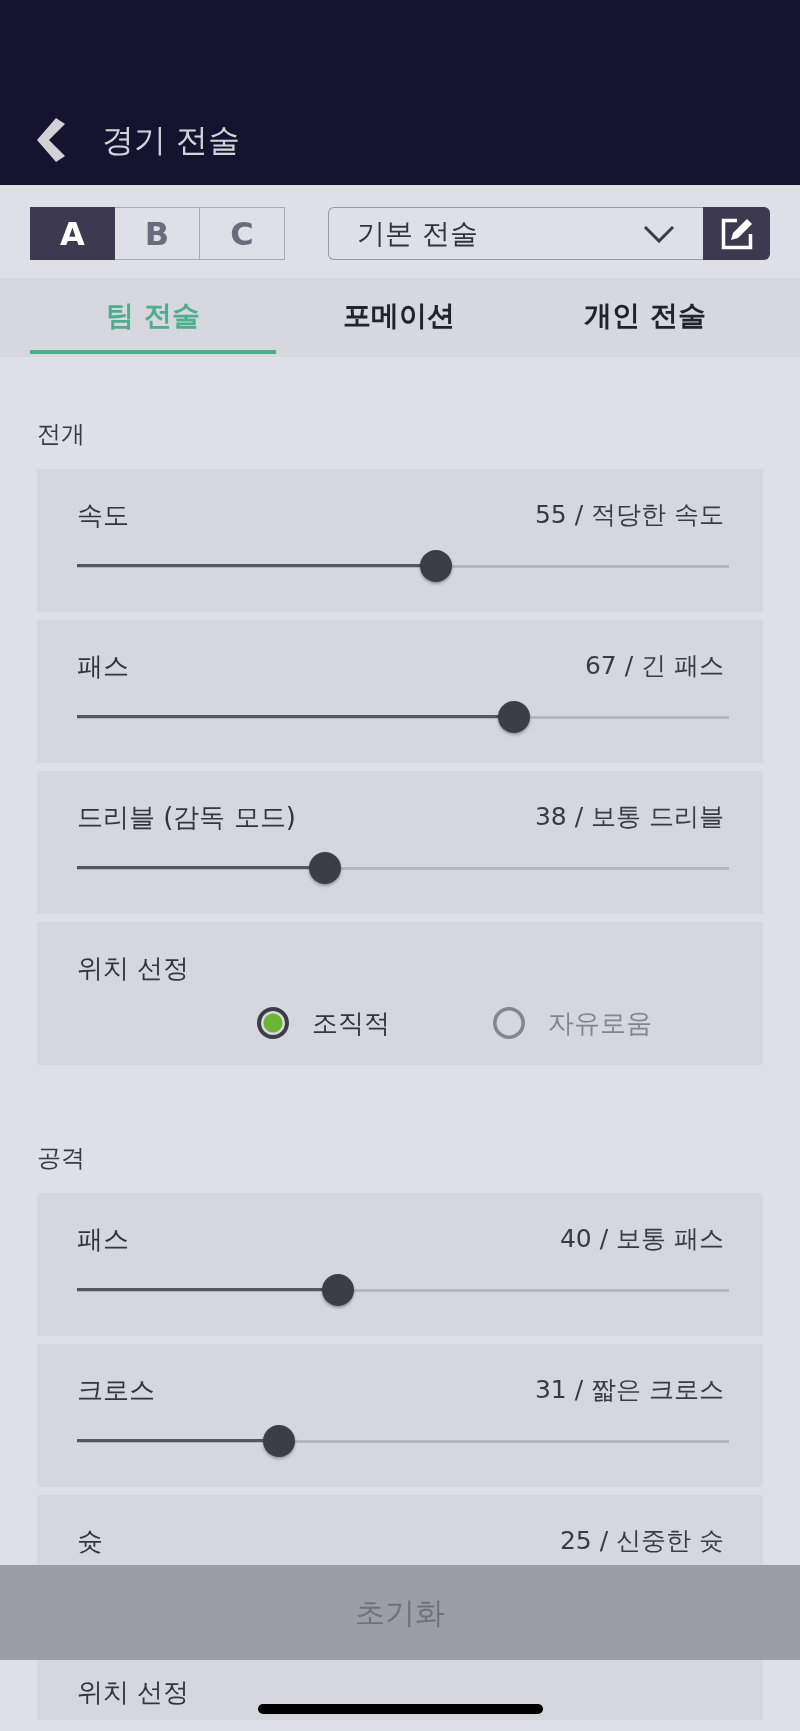 The image size is (800, 1731). What do you see at coordinates (399, 316) in the screenshot?
I see `tab: 포메이션` at bounding box center [399, 316].